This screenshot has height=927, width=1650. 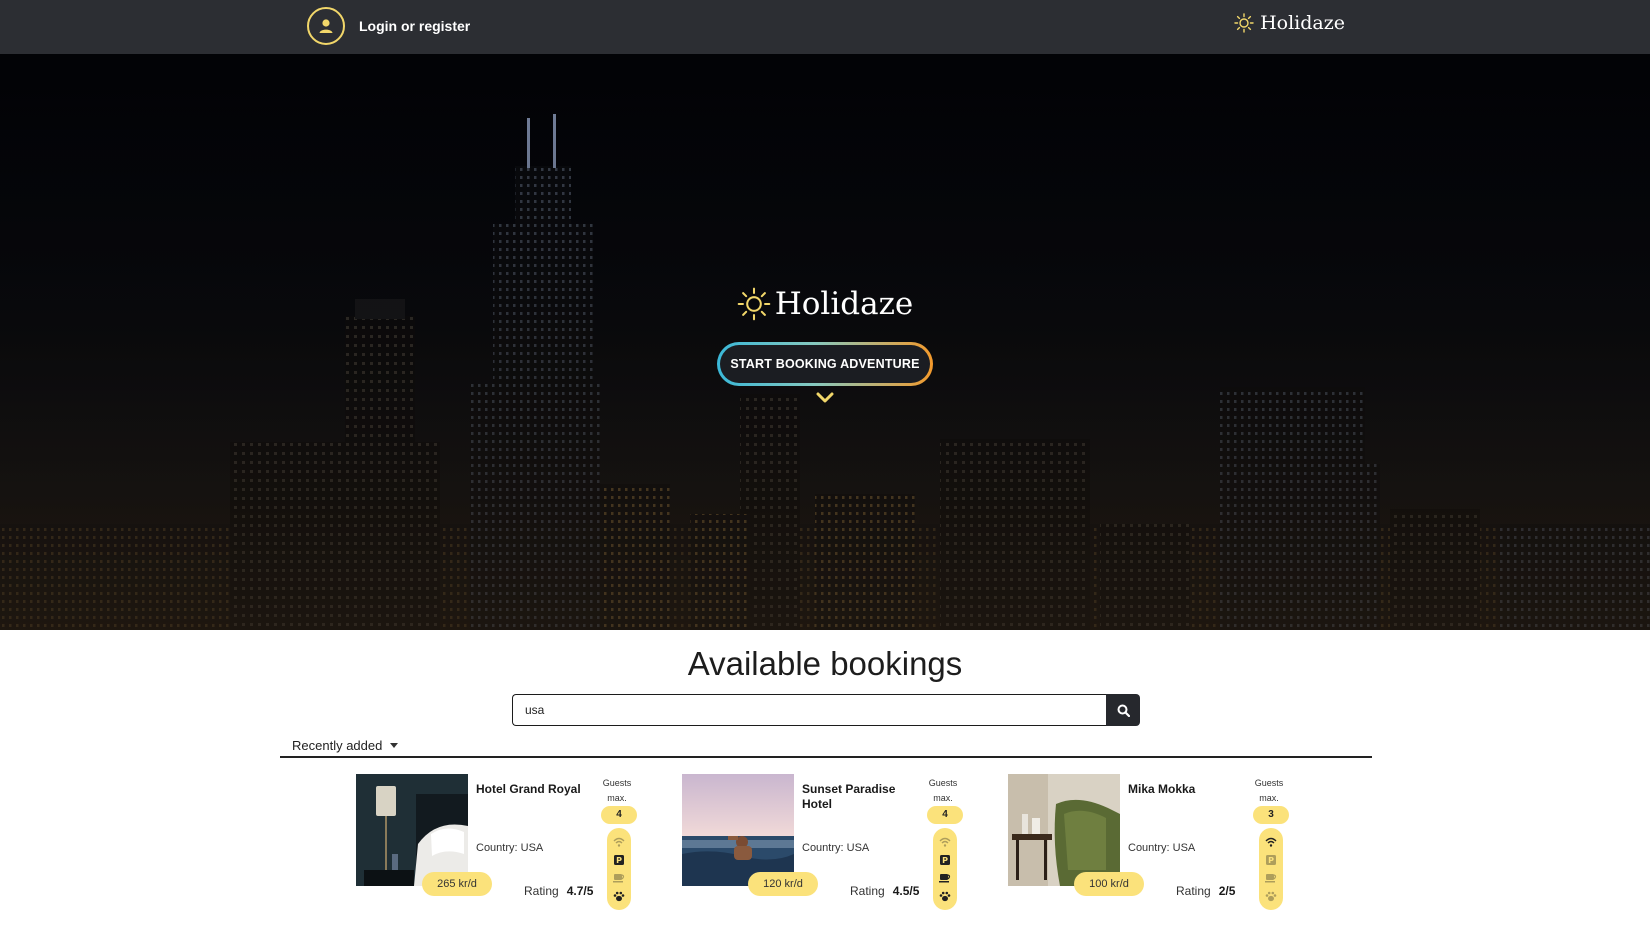 I want to click on rating-value: 4.5/5, so click(x=906, y=891).